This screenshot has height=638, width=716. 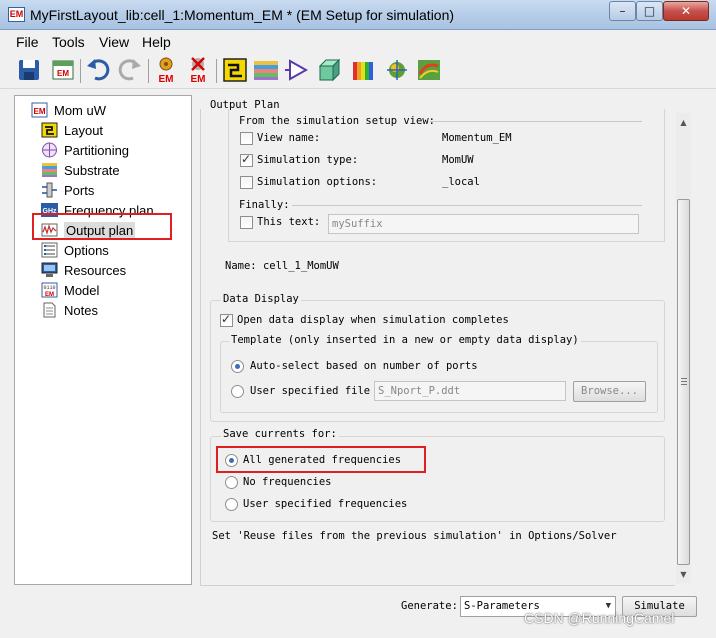 I want to click on simulation-type-checkbox, so click(x=246, y=159).